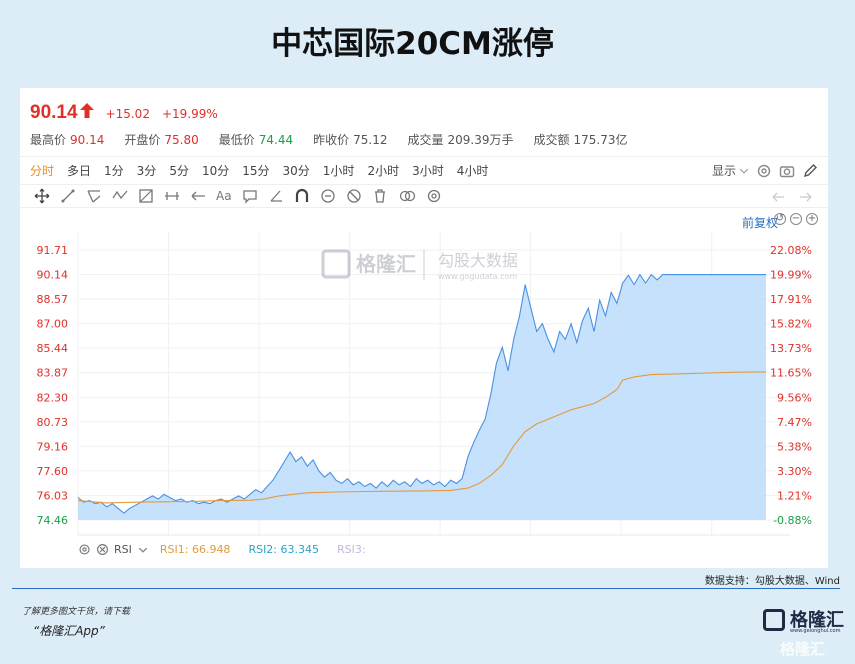  What do you see at coordinates (772, 581) in the screenshot?
I see `data-support-note: 数据支持：勾股大数据、Wind` at bounding box center [772, 581].